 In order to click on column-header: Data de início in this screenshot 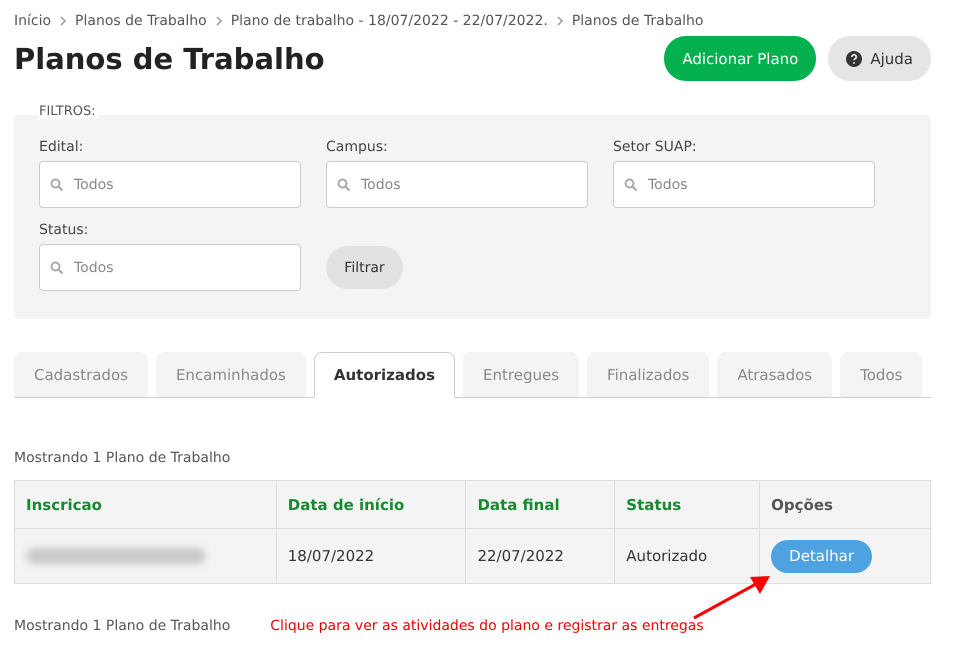, I will do `click(371, 504)`.